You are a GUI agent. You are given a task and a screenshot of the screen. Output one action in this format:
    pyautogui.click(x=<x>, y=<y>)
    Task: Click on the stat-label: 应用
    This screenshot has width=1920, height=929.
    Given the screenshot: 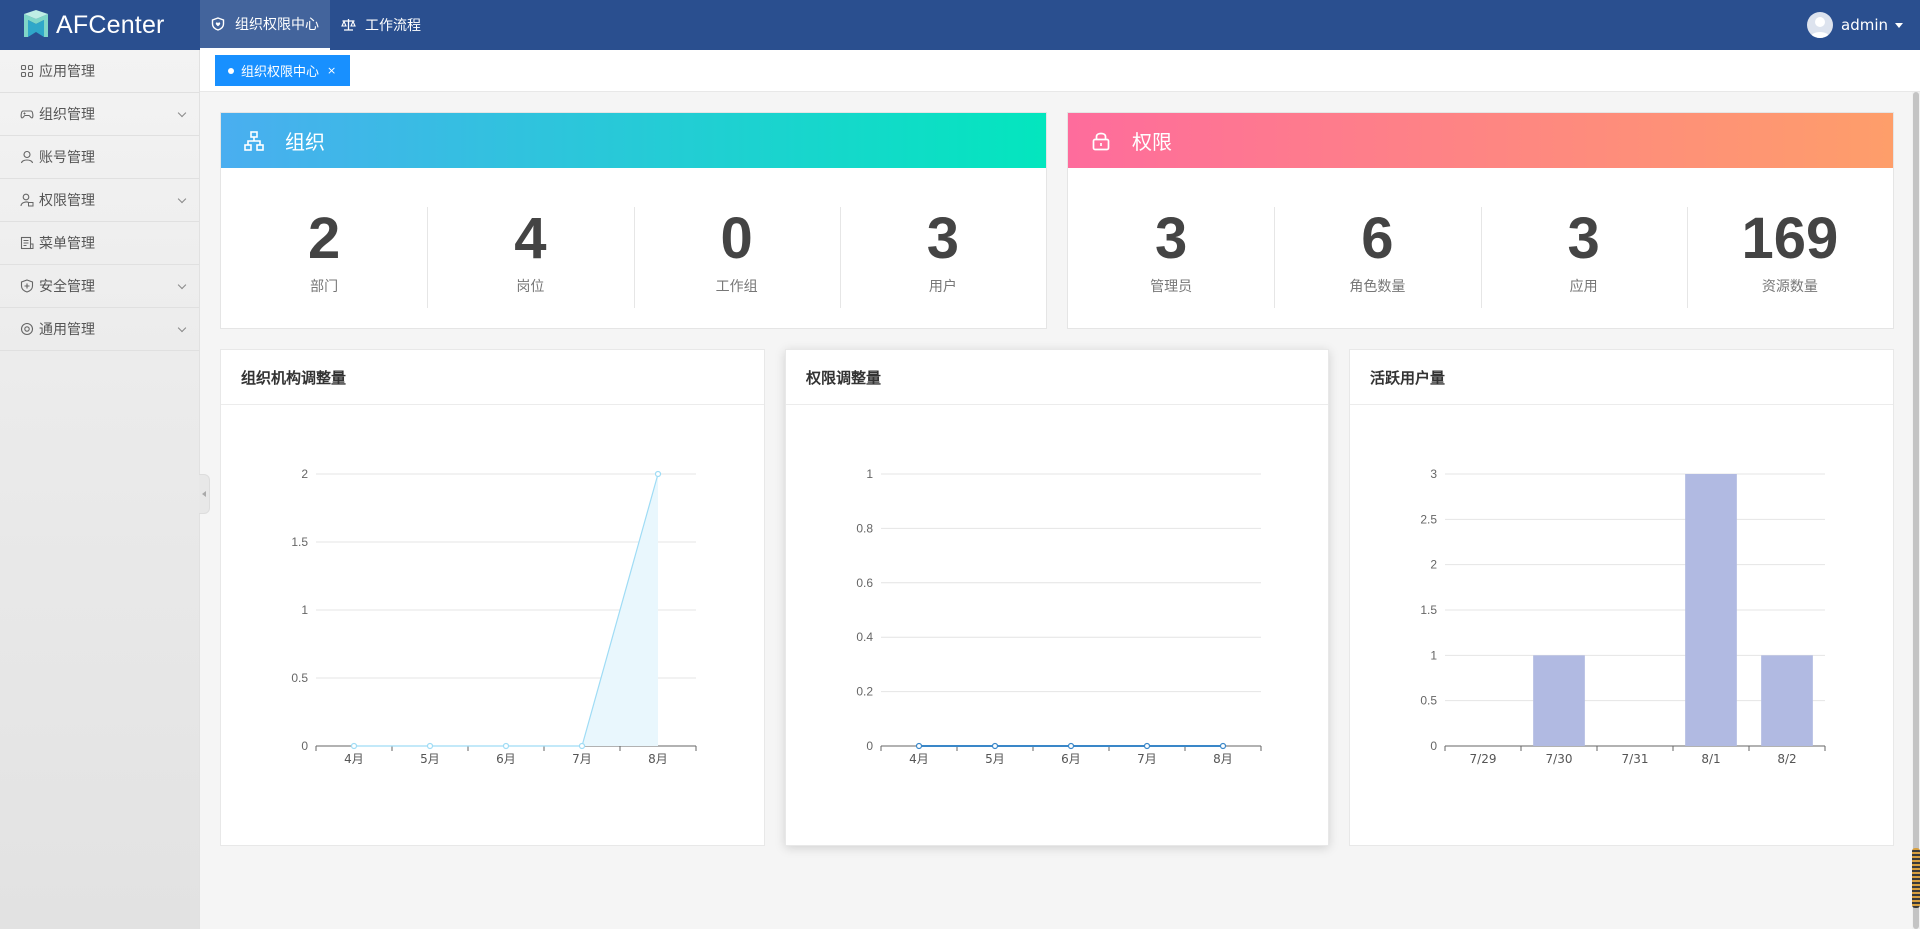 What is the action you would take?
    pyautogui.click(x=1583, y=287)
    